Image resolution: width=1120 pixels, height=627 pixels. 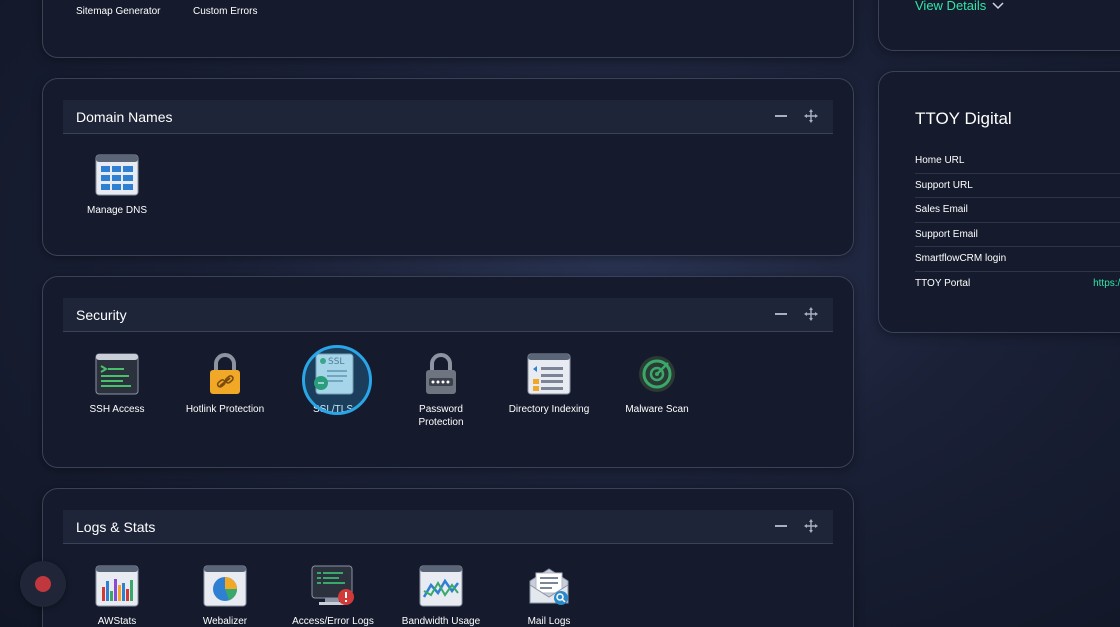 What do you see at coordinates (1106, 283) in the screenshot?
I see `portal-link: https://cor` at bounding box center [1106, 283].